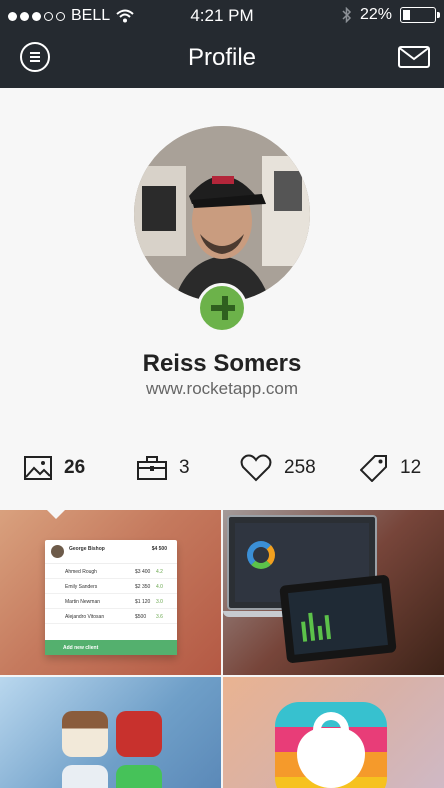 This screenshot has height=788, width=444. I want to click on battery-percent: 22%, so click(375, 14).